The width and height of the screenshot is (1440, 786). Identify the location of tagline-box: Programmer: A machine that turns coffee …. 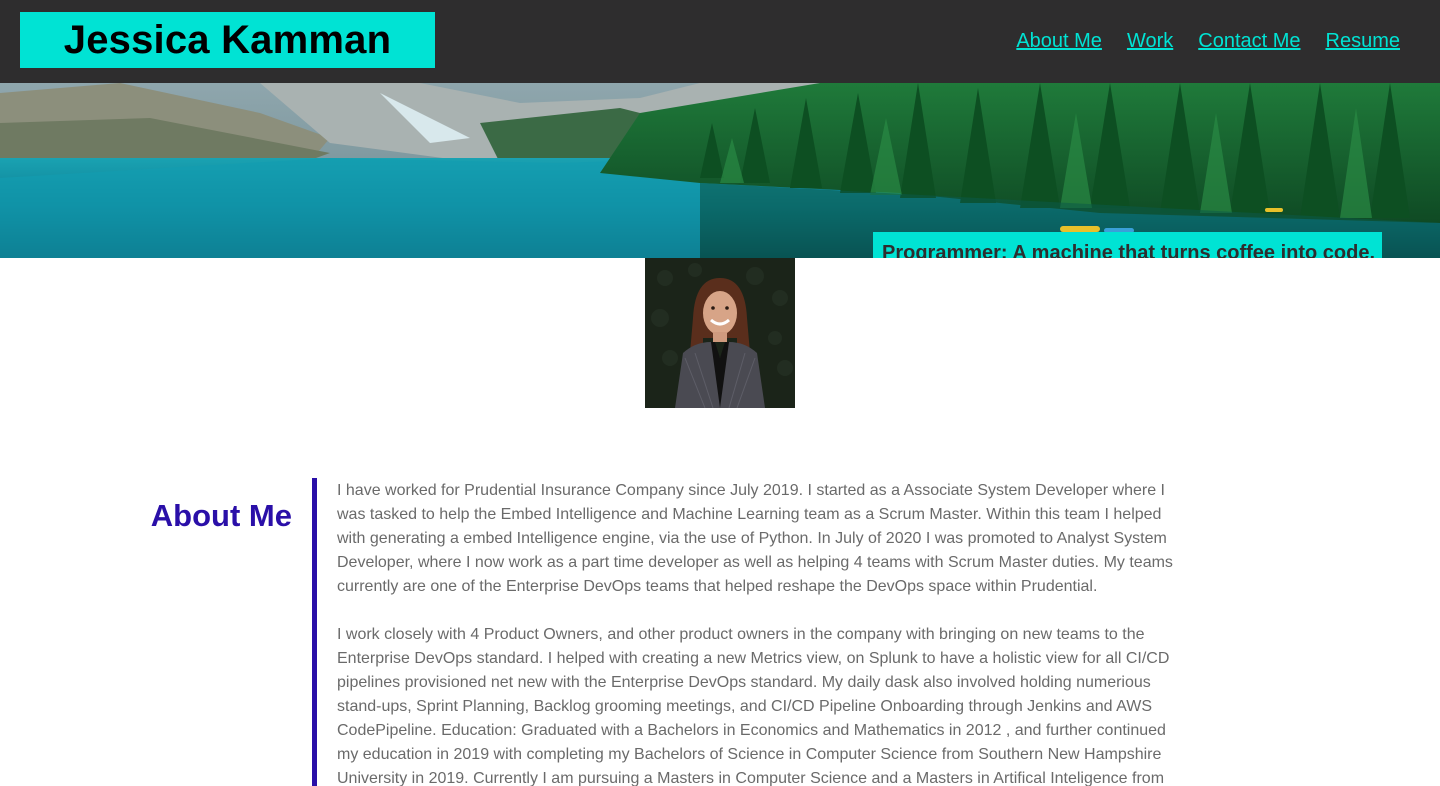
(1127, 245).